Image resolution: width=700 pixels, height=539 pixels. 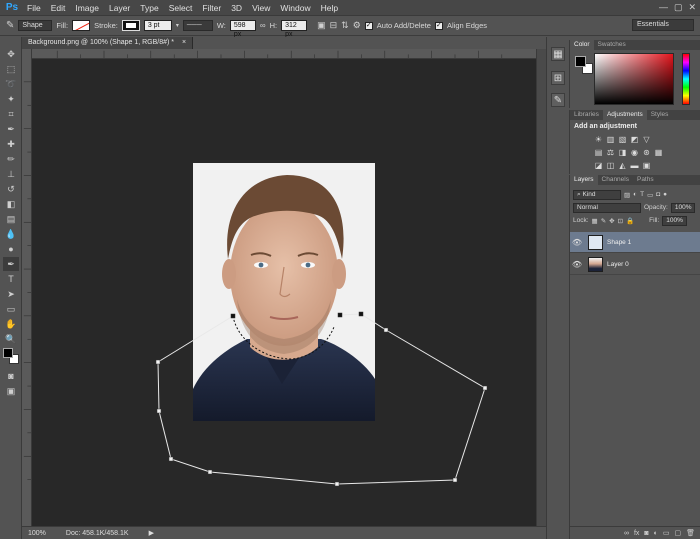 I want to click on marquee-tool-icon: ⬚, so click(x=11, y=69).